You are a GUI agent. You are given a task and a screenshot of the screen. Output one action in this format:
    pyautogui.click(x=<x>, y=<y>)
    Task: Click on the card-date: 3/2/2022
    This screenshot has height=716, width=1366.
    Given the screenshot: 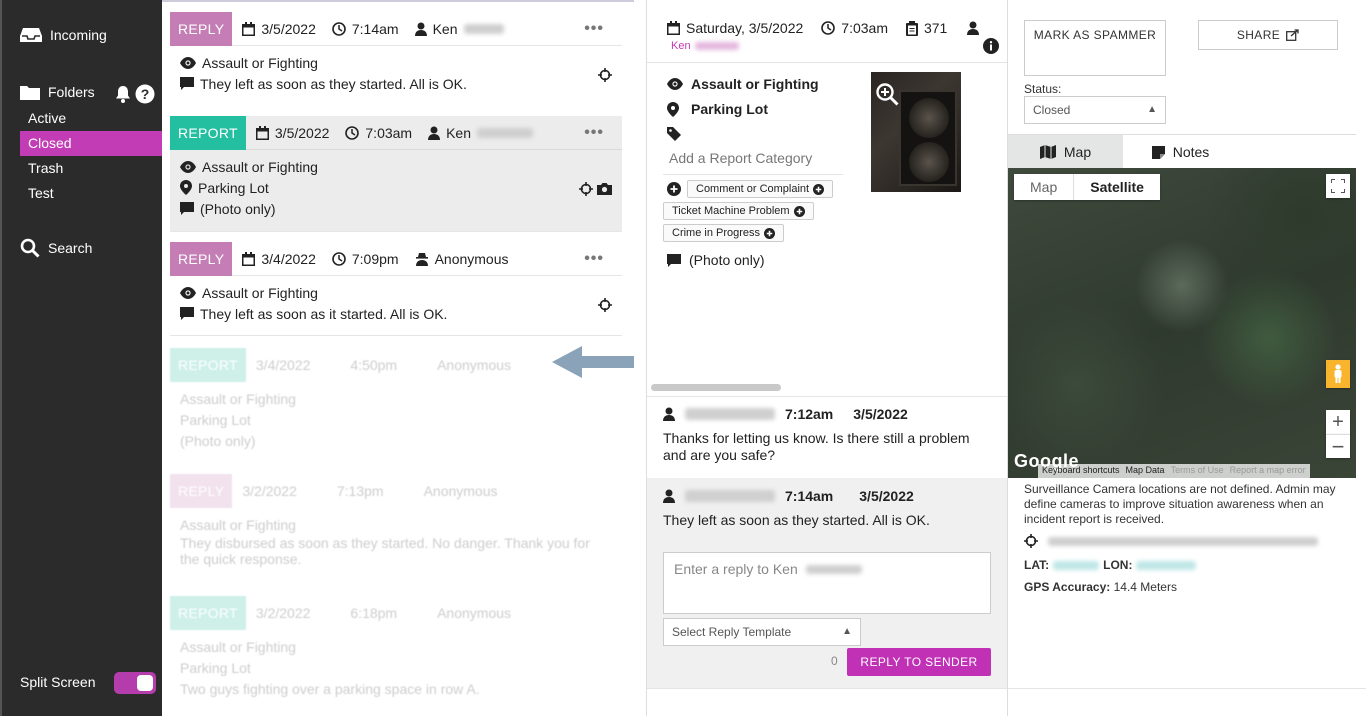 What is the action you would take?
    pyautogui.click(x=269, y=491)
    